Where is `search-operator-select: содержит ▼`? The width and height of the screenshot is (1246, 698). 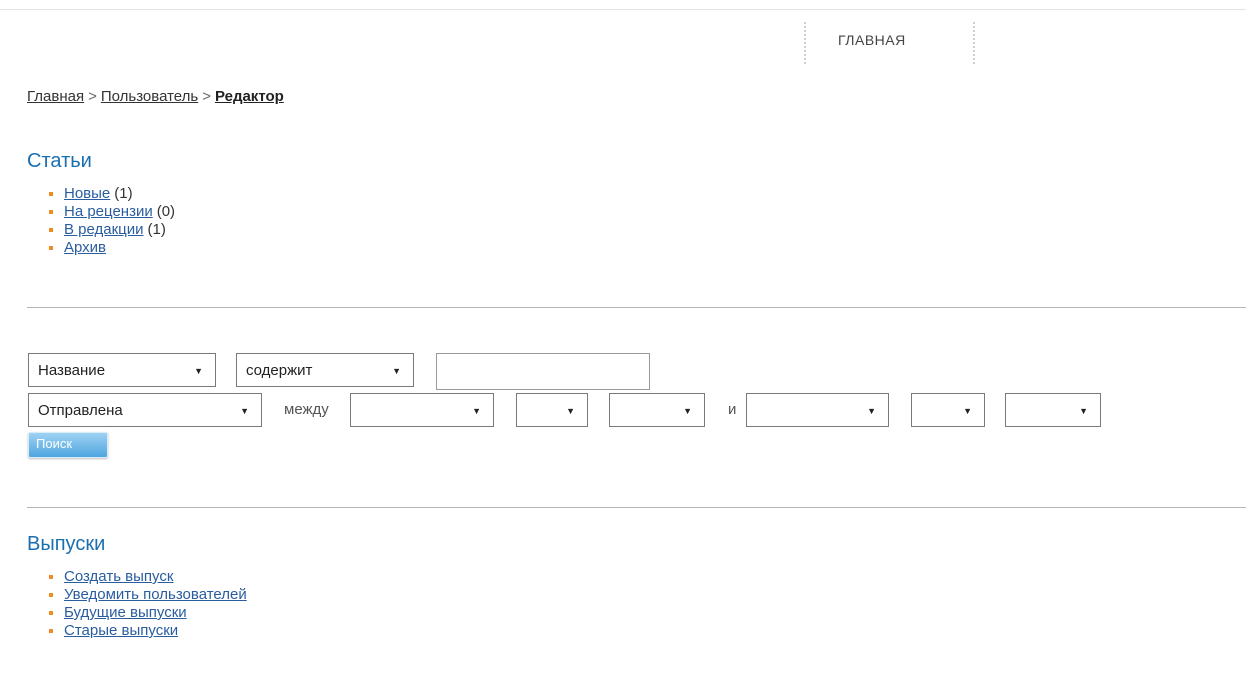
search-operator-select: содержит ▼ is located at coordinates (325, 370).